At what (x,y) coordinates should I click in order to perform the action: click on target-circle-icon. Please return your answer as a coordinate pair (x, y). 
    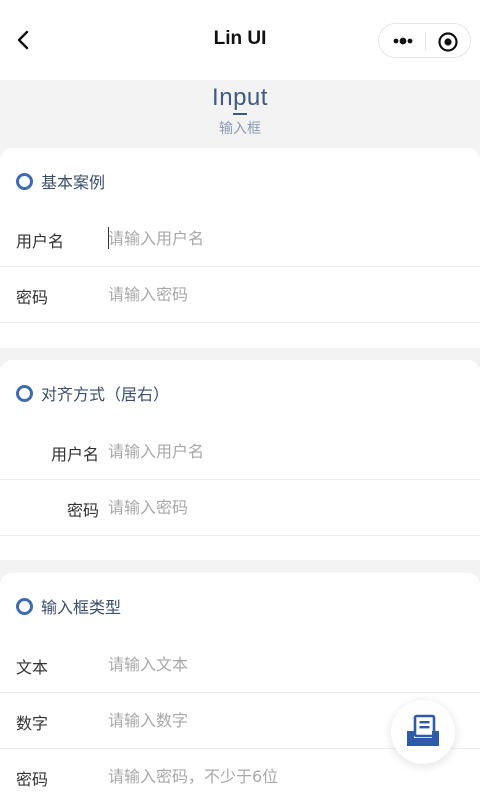
    Looking at the image, I should click on (448, 42).